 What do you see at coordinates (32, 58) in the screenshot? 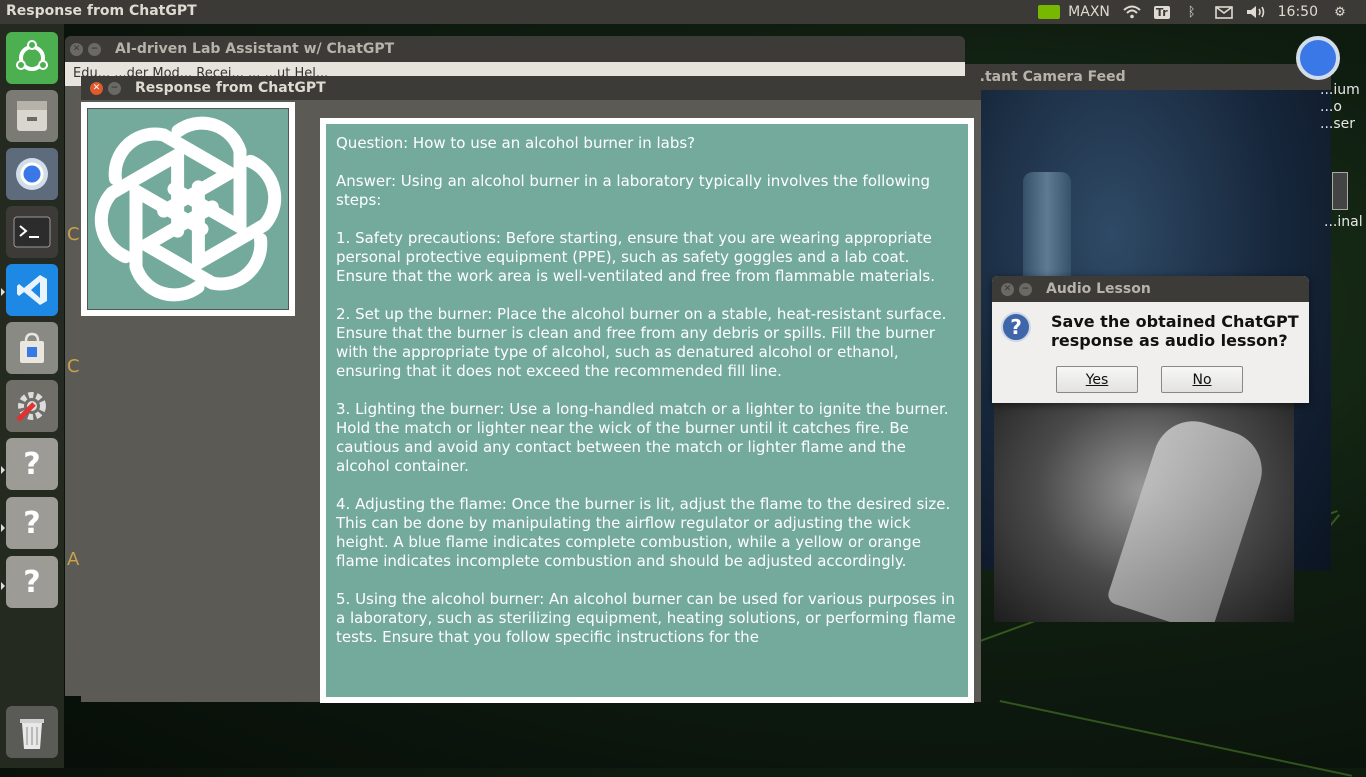
I see `ubuntu-dash-icon` at bounding box center [32, 58].